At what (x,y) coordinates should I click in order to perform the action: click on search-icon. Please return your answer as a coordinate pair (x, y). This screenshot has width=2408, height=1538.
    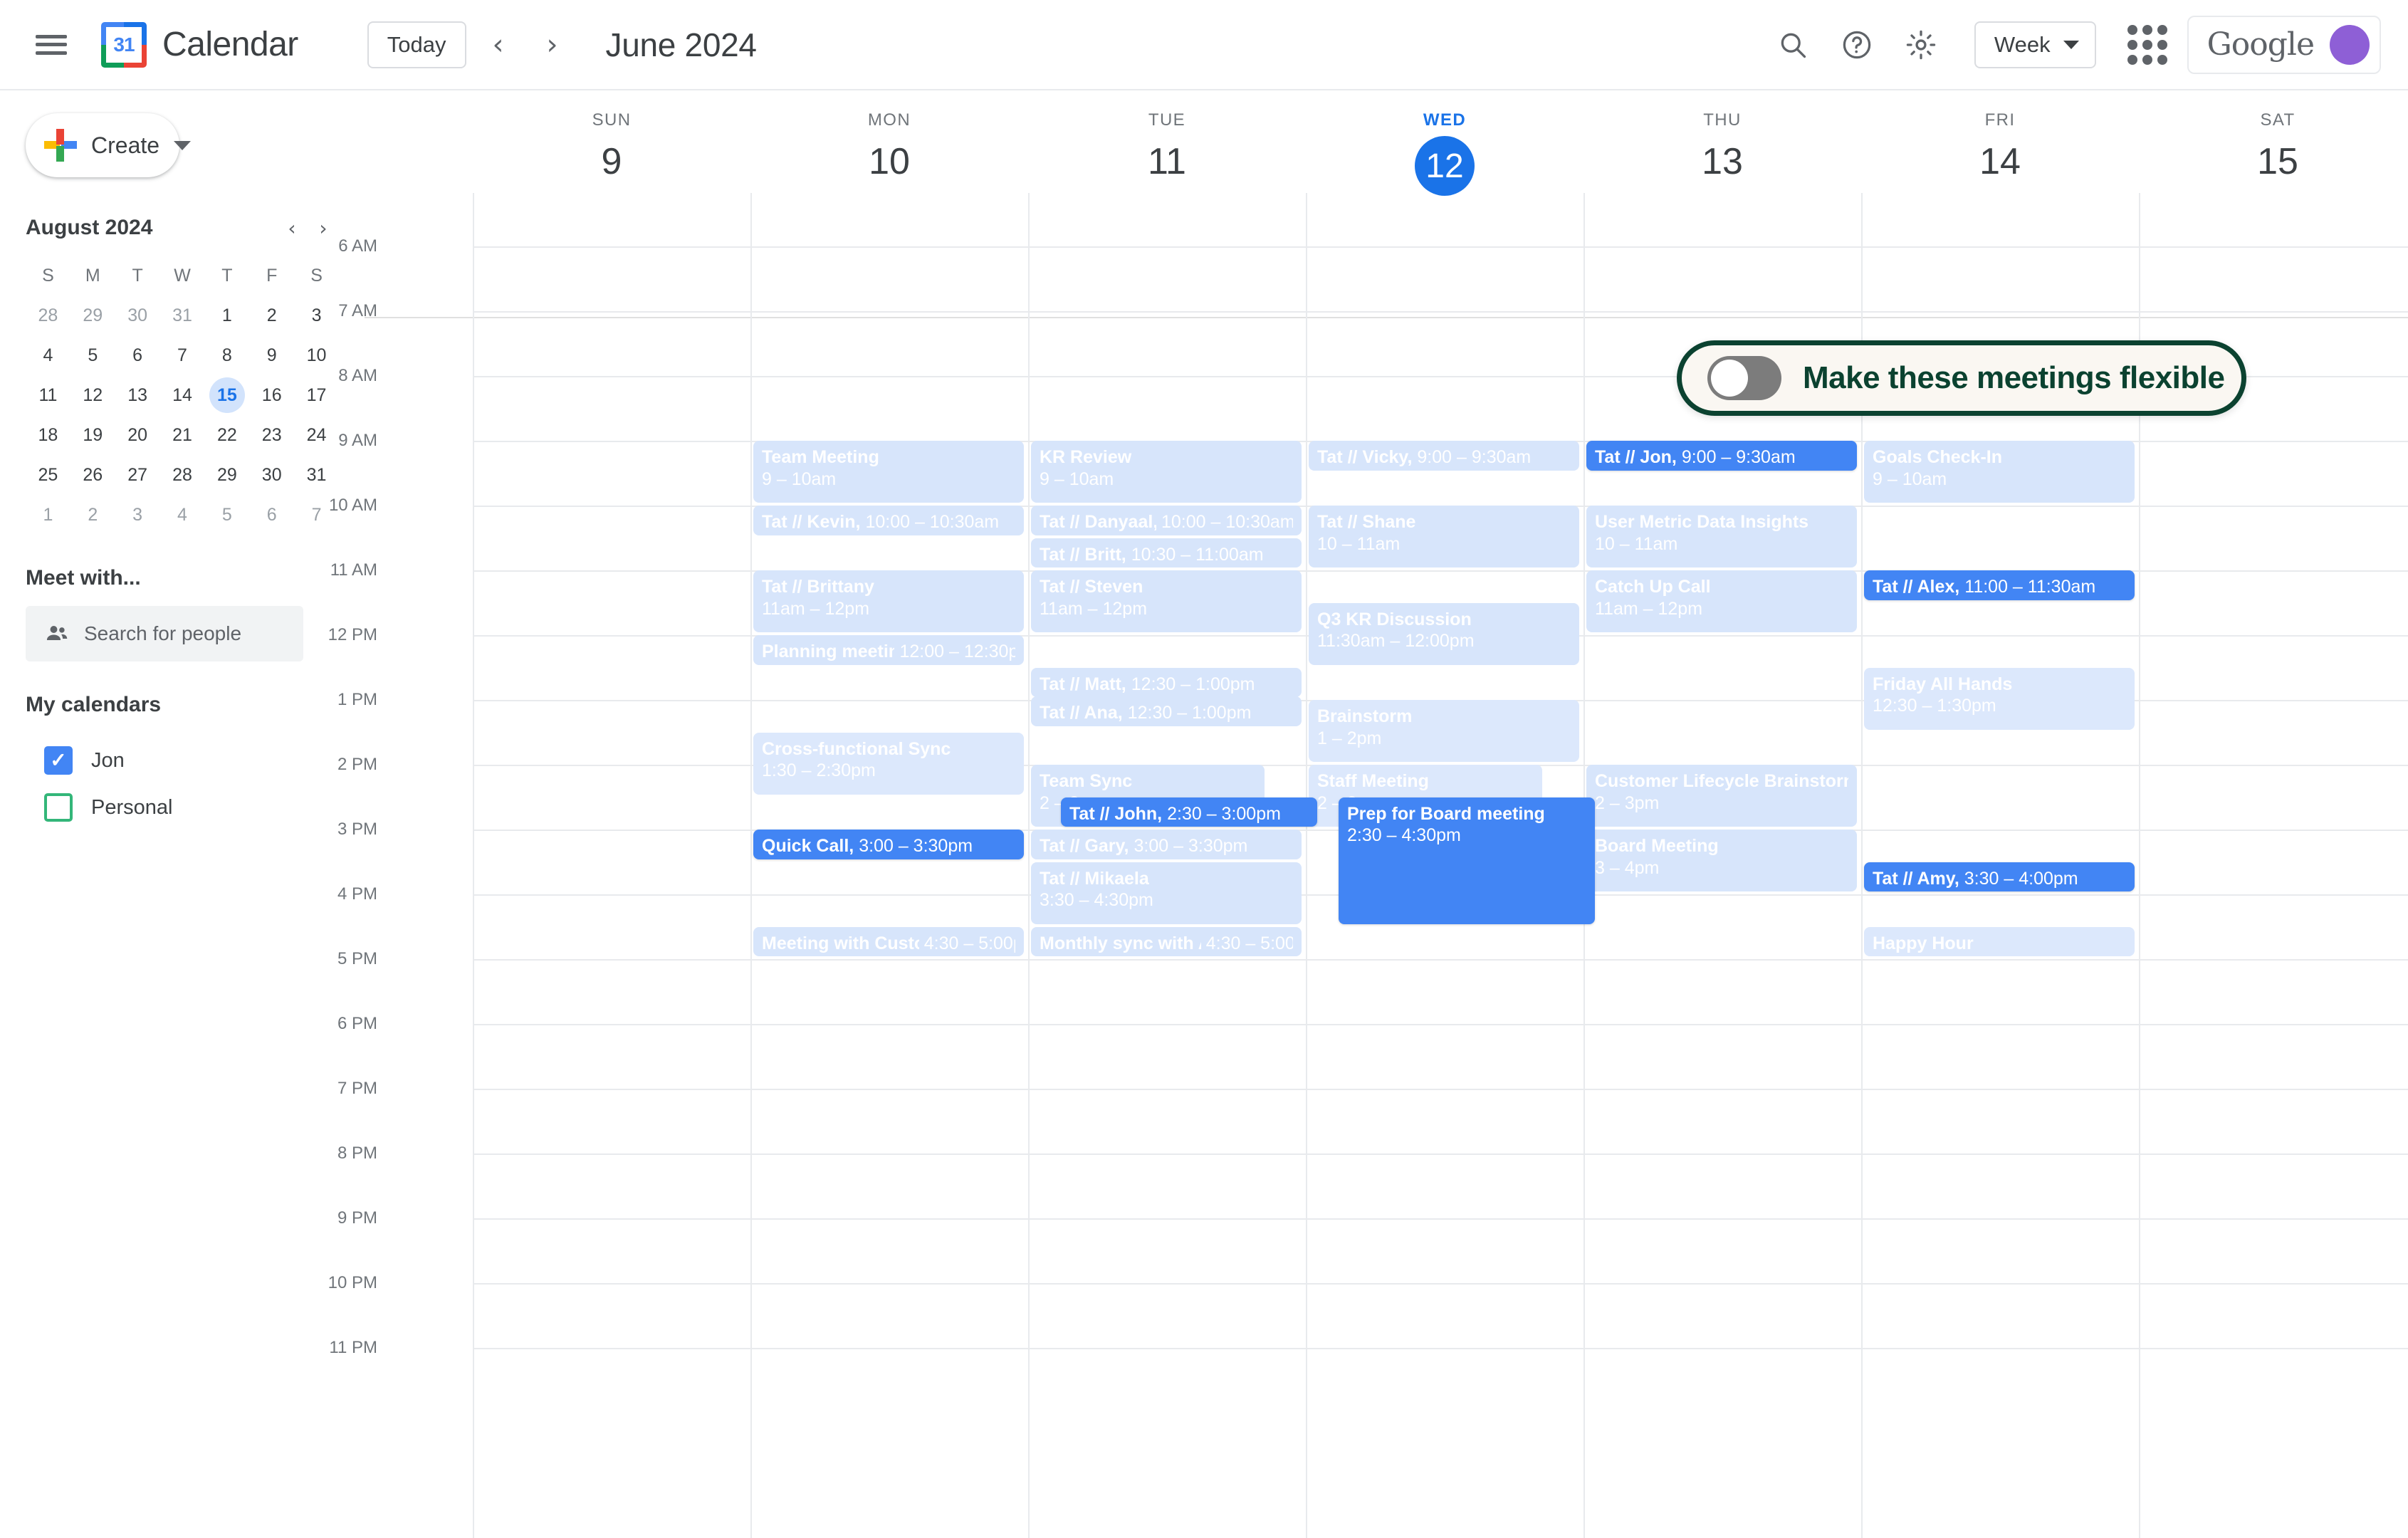
    Looking at the image, I should click on (1793, 45).